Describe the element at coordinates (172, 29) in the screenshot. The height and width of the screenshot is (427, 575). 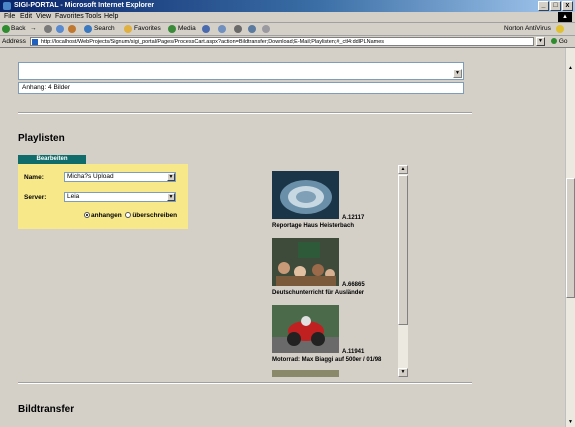
I see `media-icon` at that location.